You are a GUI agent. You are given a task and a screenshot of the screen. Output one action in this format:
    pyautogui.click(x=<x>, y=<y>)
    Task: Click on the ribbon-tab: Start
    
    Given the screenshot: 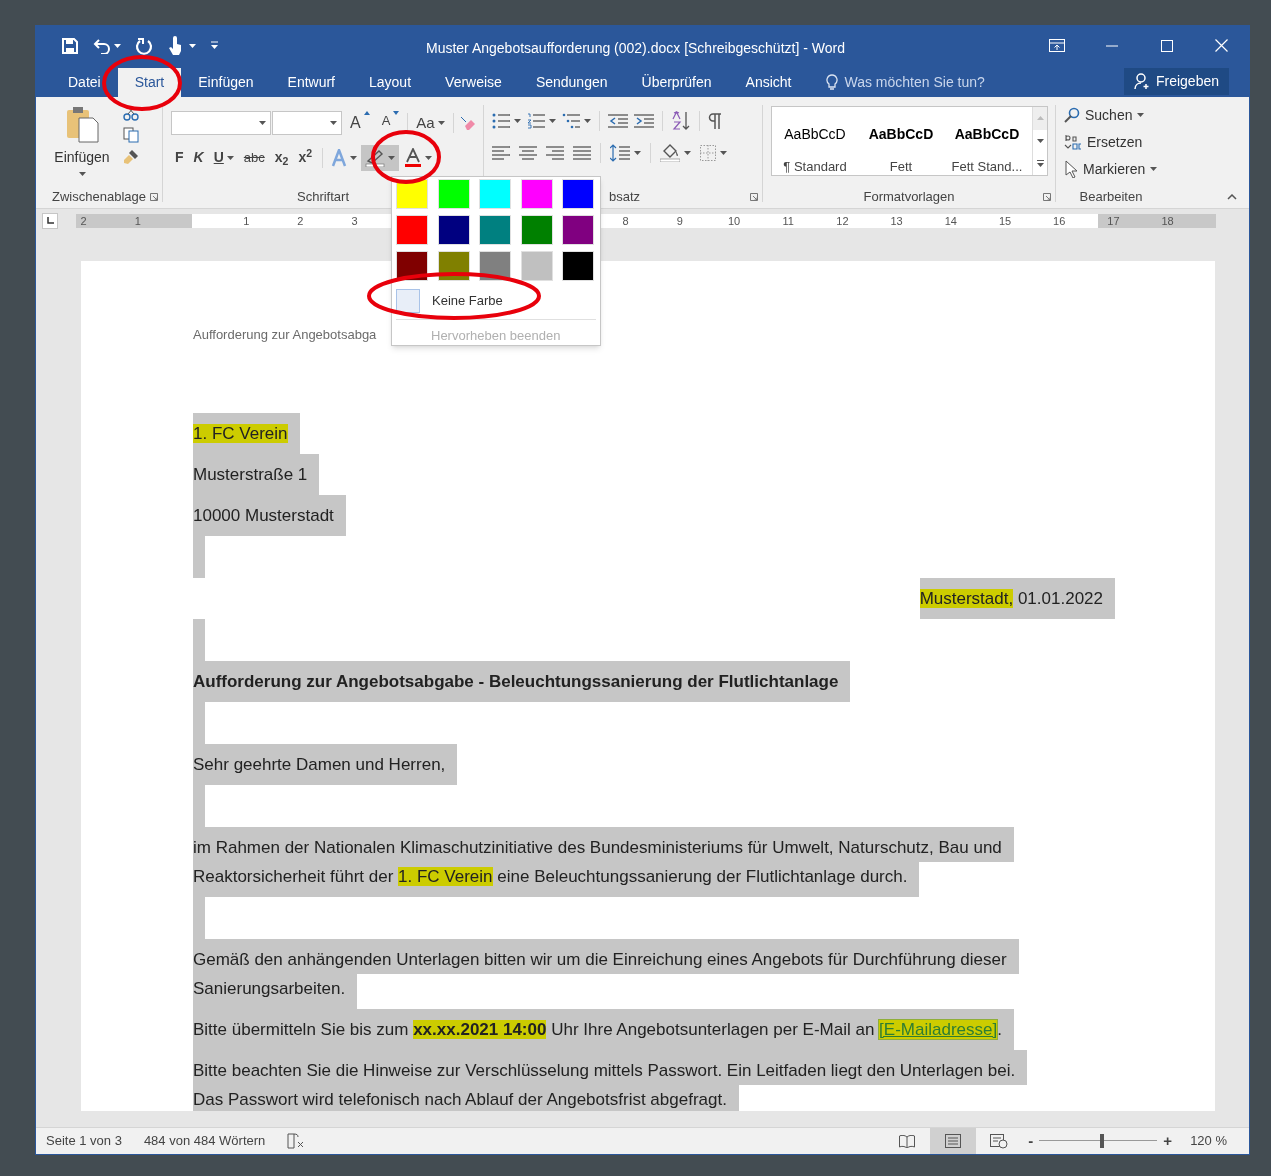 What is the action you would take?
    pyautogui.click(x=149, y=82)
    